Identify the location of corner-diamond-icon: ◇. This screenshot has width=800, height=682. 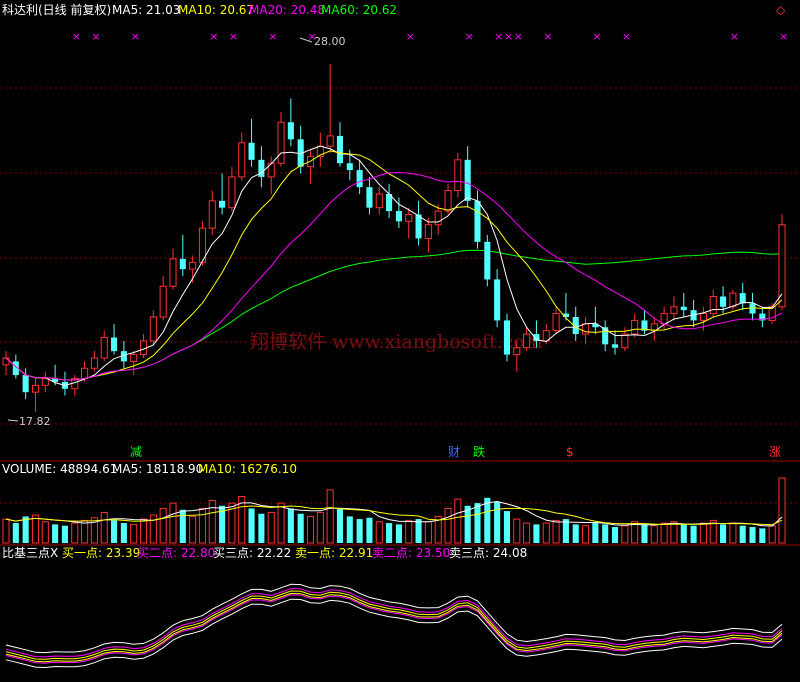
(781, 10).